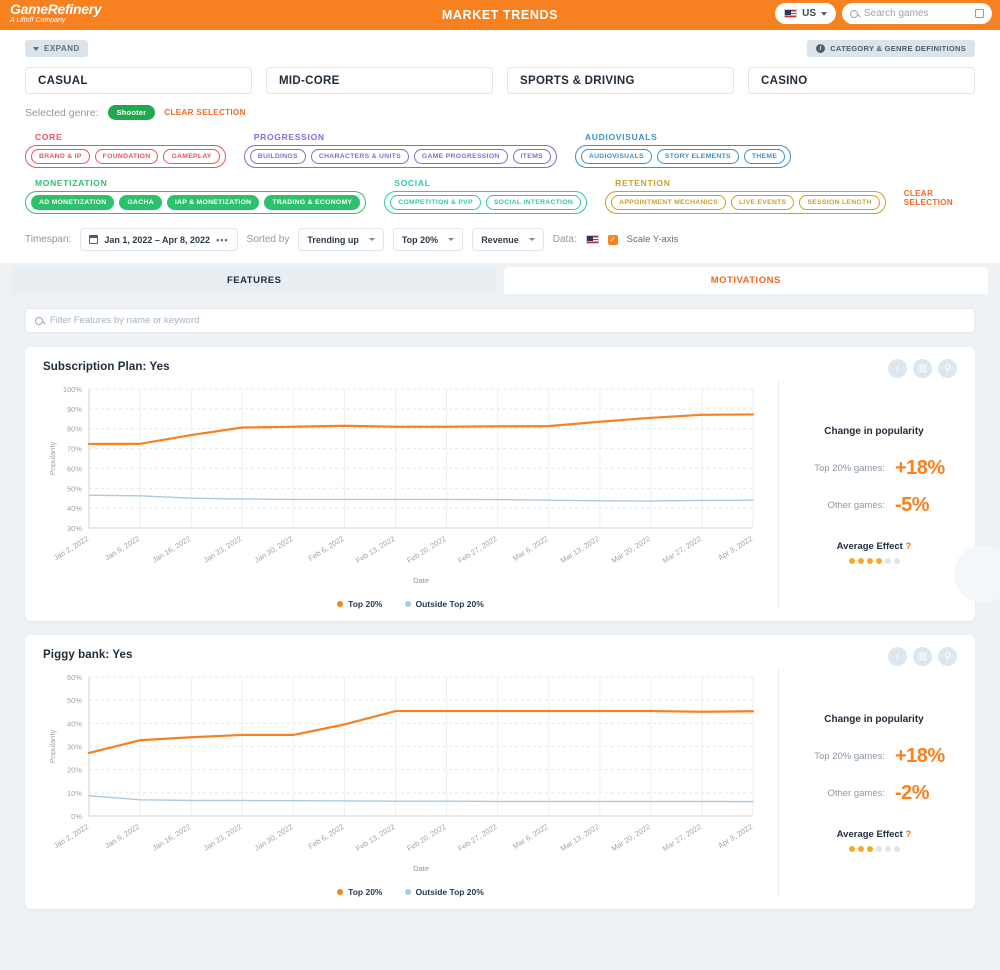 This screenshot has width=1000, height=970. Describe the element at coordinates (74, 793) in the screenshot. I see `svg-text: 10%` at that location.